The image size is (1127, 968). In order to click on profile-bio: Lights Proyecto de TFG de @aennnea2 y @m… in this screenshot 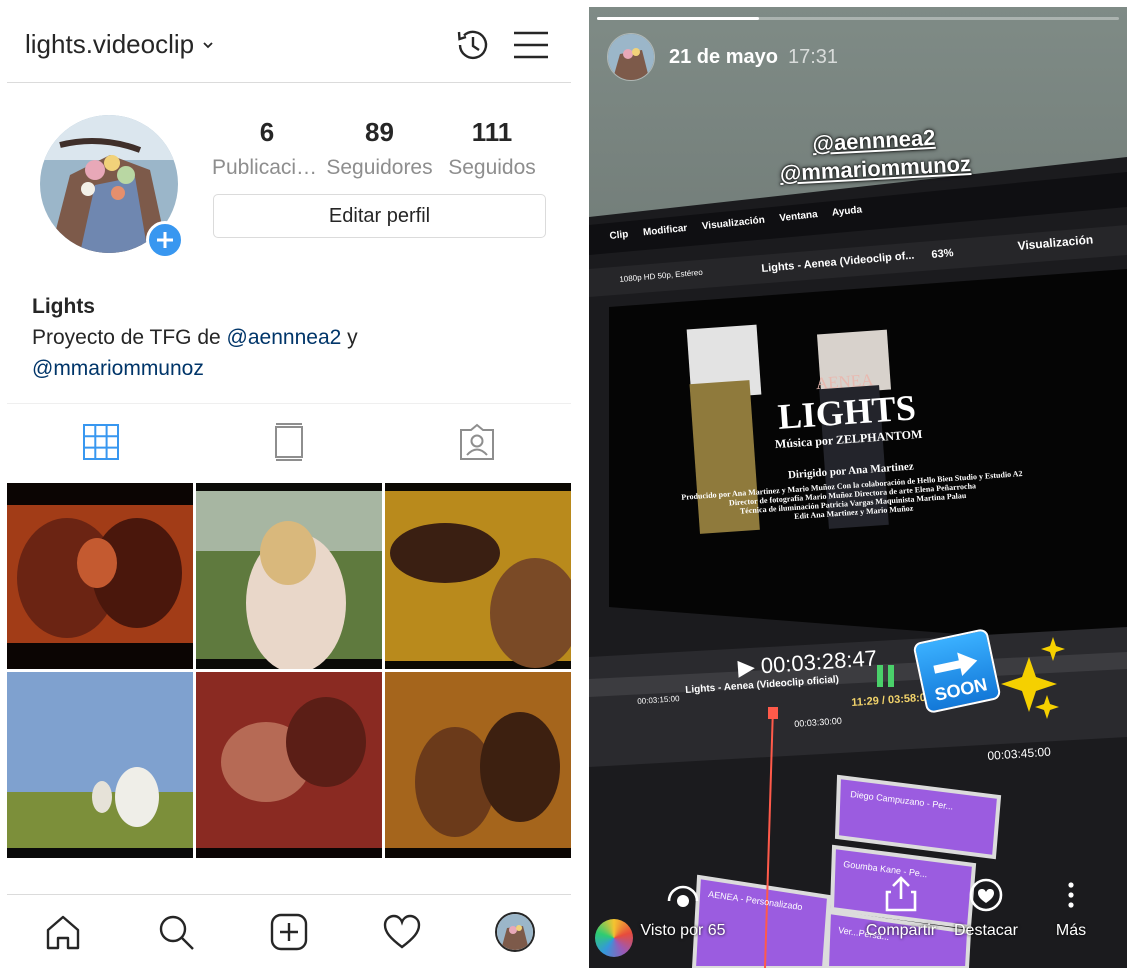, I will do `click(292, 337)`.